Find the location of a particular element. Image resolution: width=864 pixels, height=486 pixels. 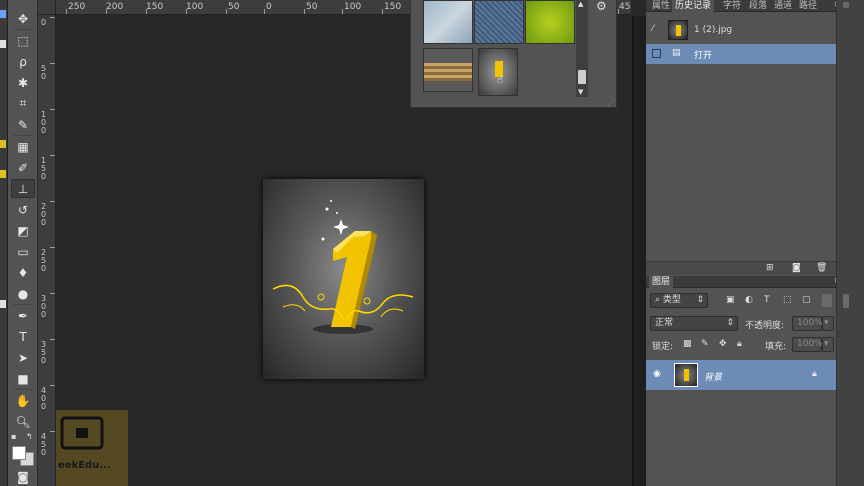

filter-type-icon: T is located at coordinates (767, 300).